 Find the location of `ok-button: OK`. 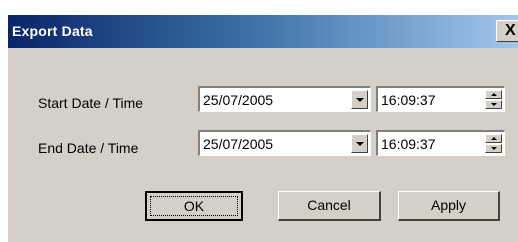

ok-button: OK is located at coordinates (194, 206).